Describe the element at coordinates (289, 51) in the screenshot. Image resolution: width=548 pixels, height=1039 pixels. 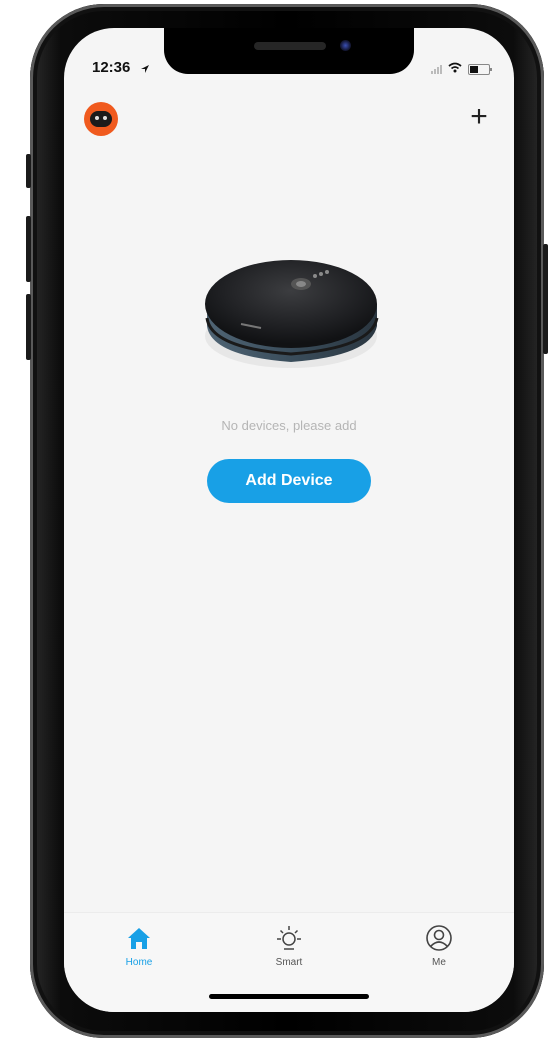
I see `notch` at that location.